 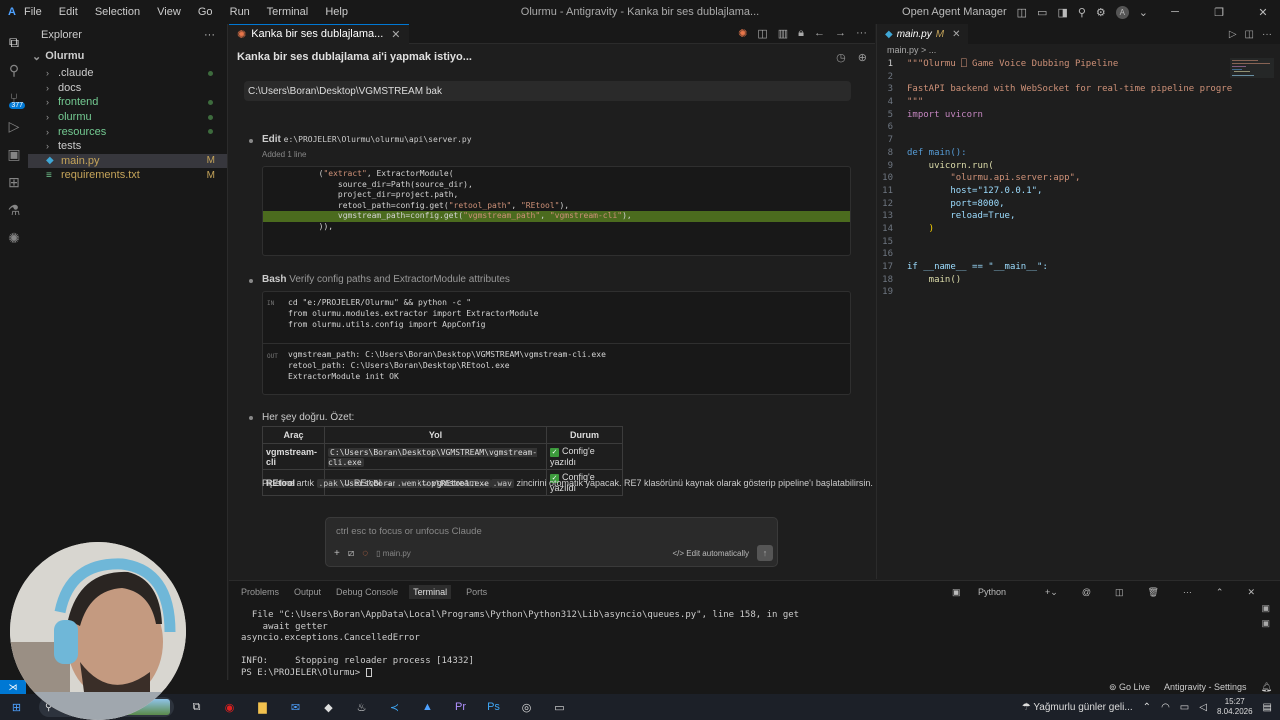 I want to click on file-explorer-icon: ▇, so click(x=262, y=707).